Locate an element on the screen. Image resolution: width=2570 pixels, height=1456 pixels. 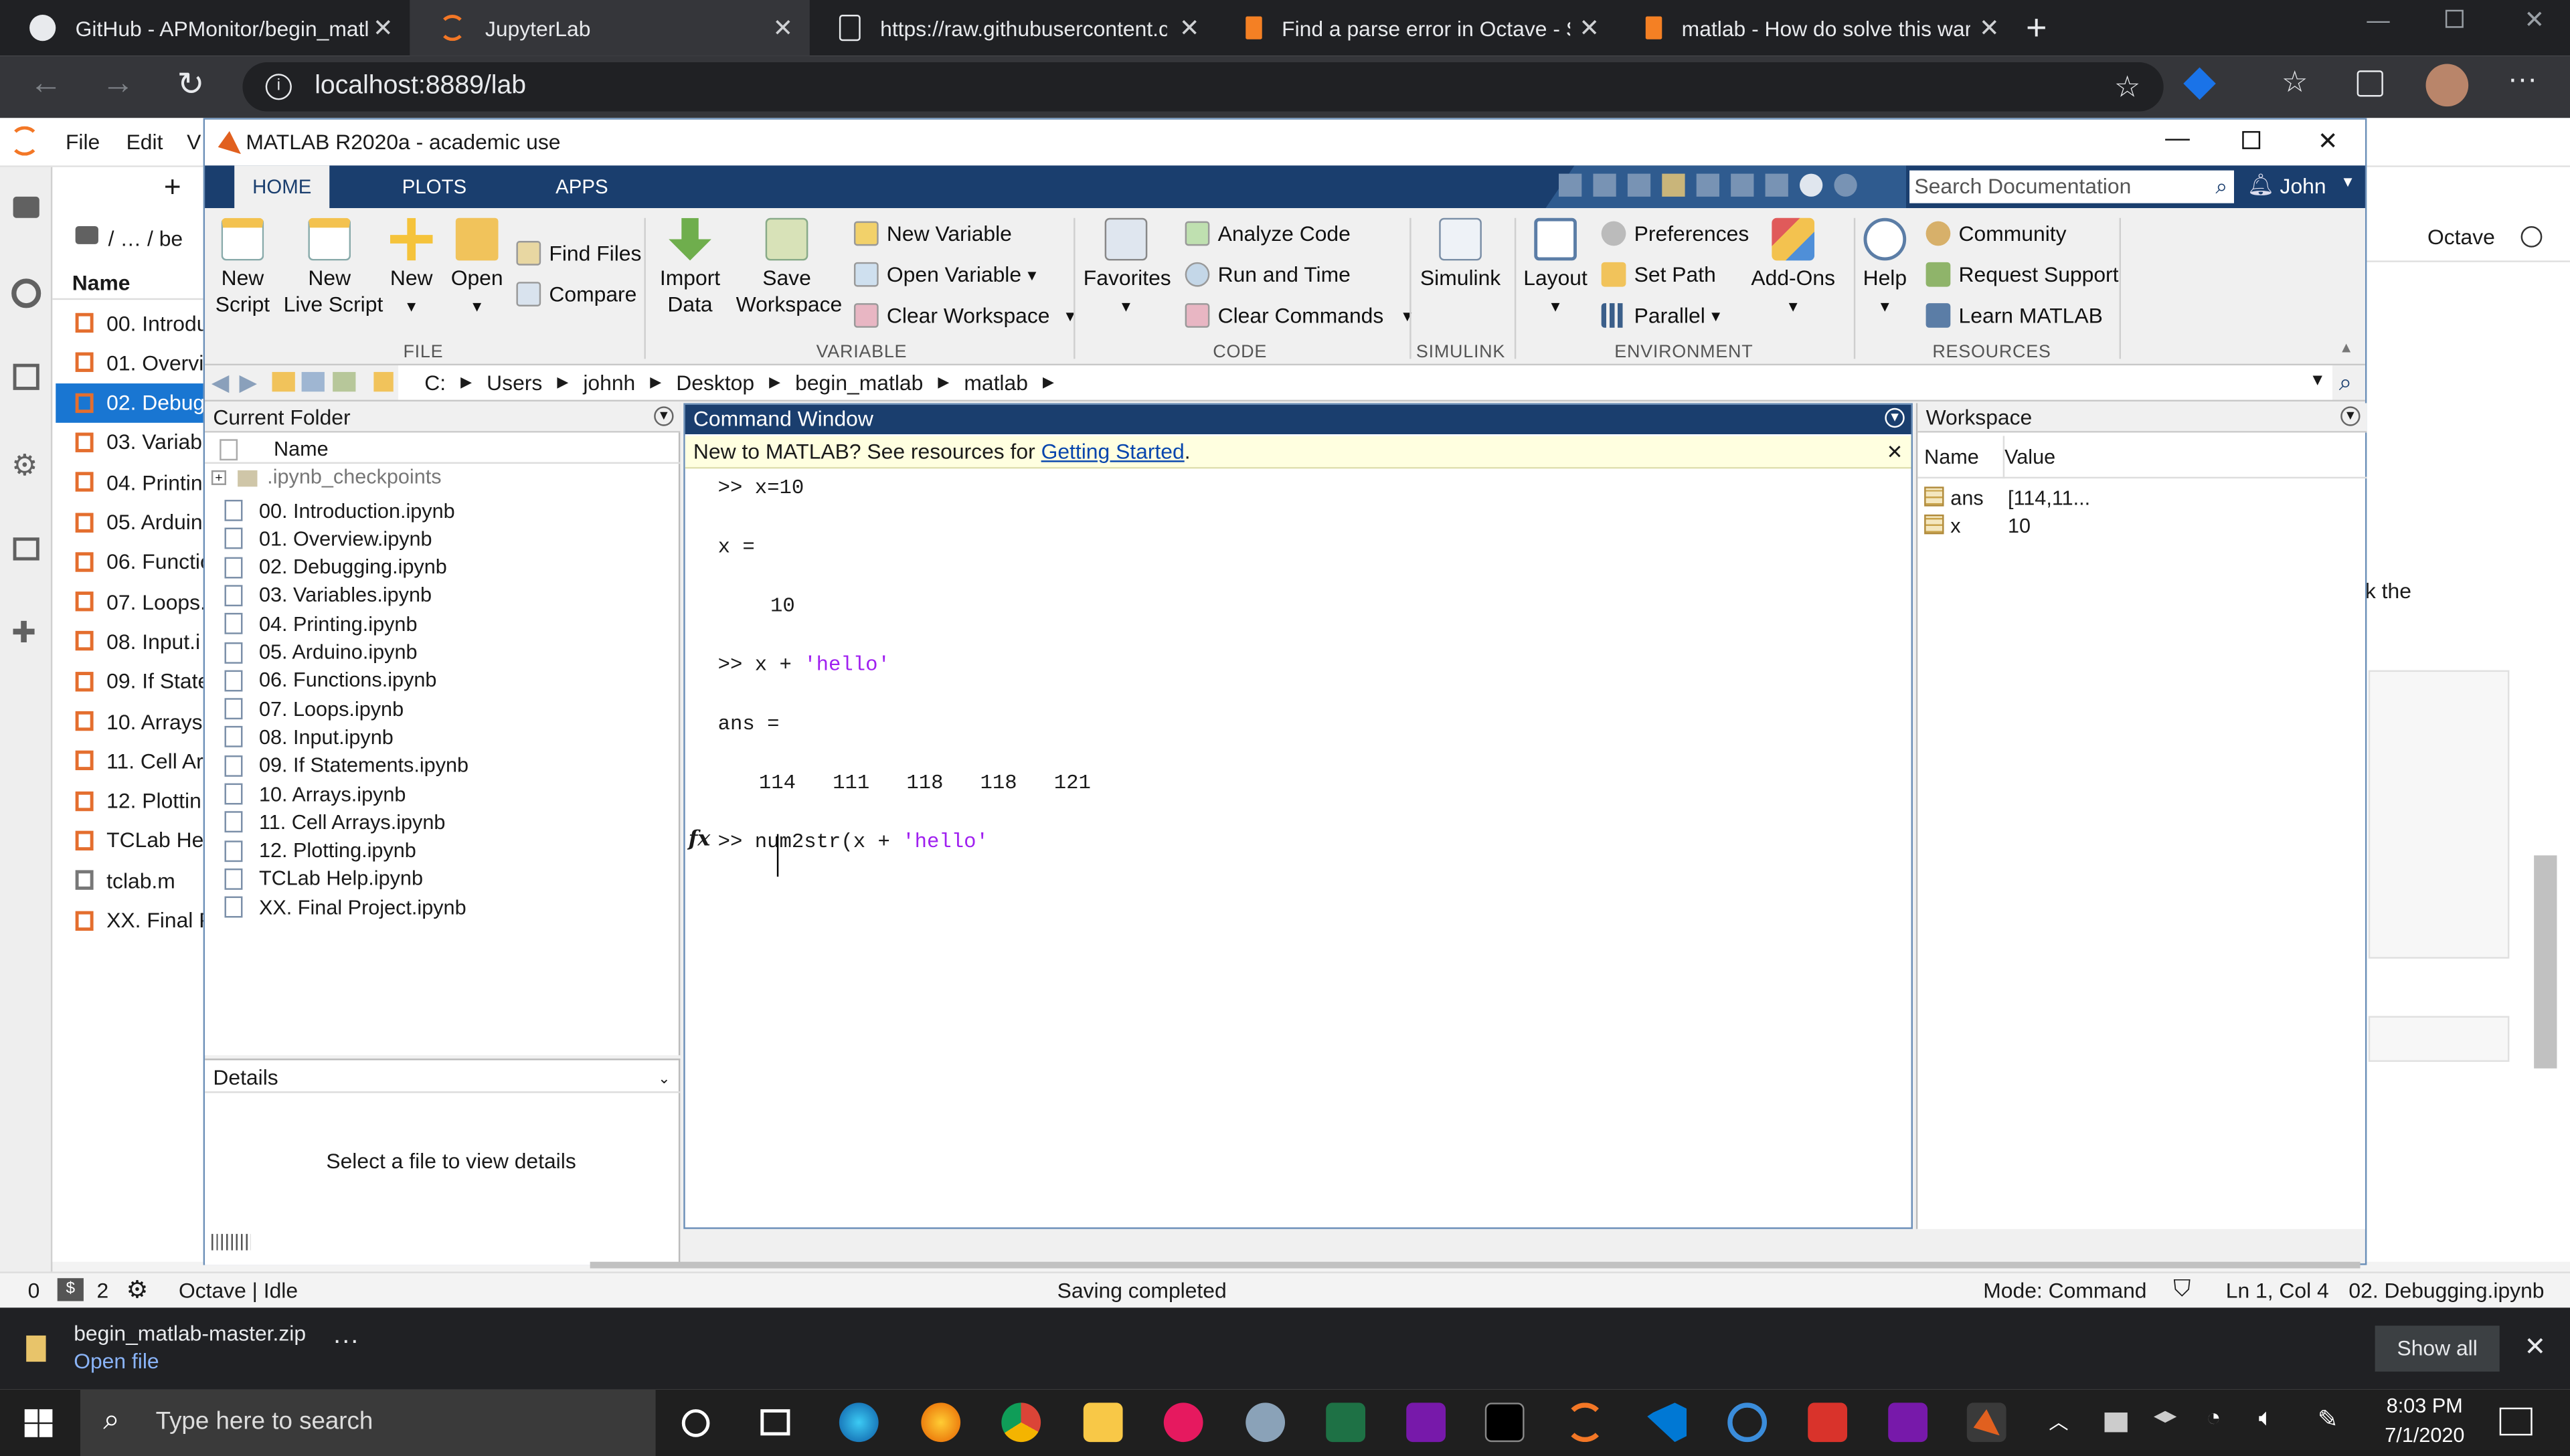
folder-file-item: TCLab Help.ipynb is located at coordinates (323, 879).